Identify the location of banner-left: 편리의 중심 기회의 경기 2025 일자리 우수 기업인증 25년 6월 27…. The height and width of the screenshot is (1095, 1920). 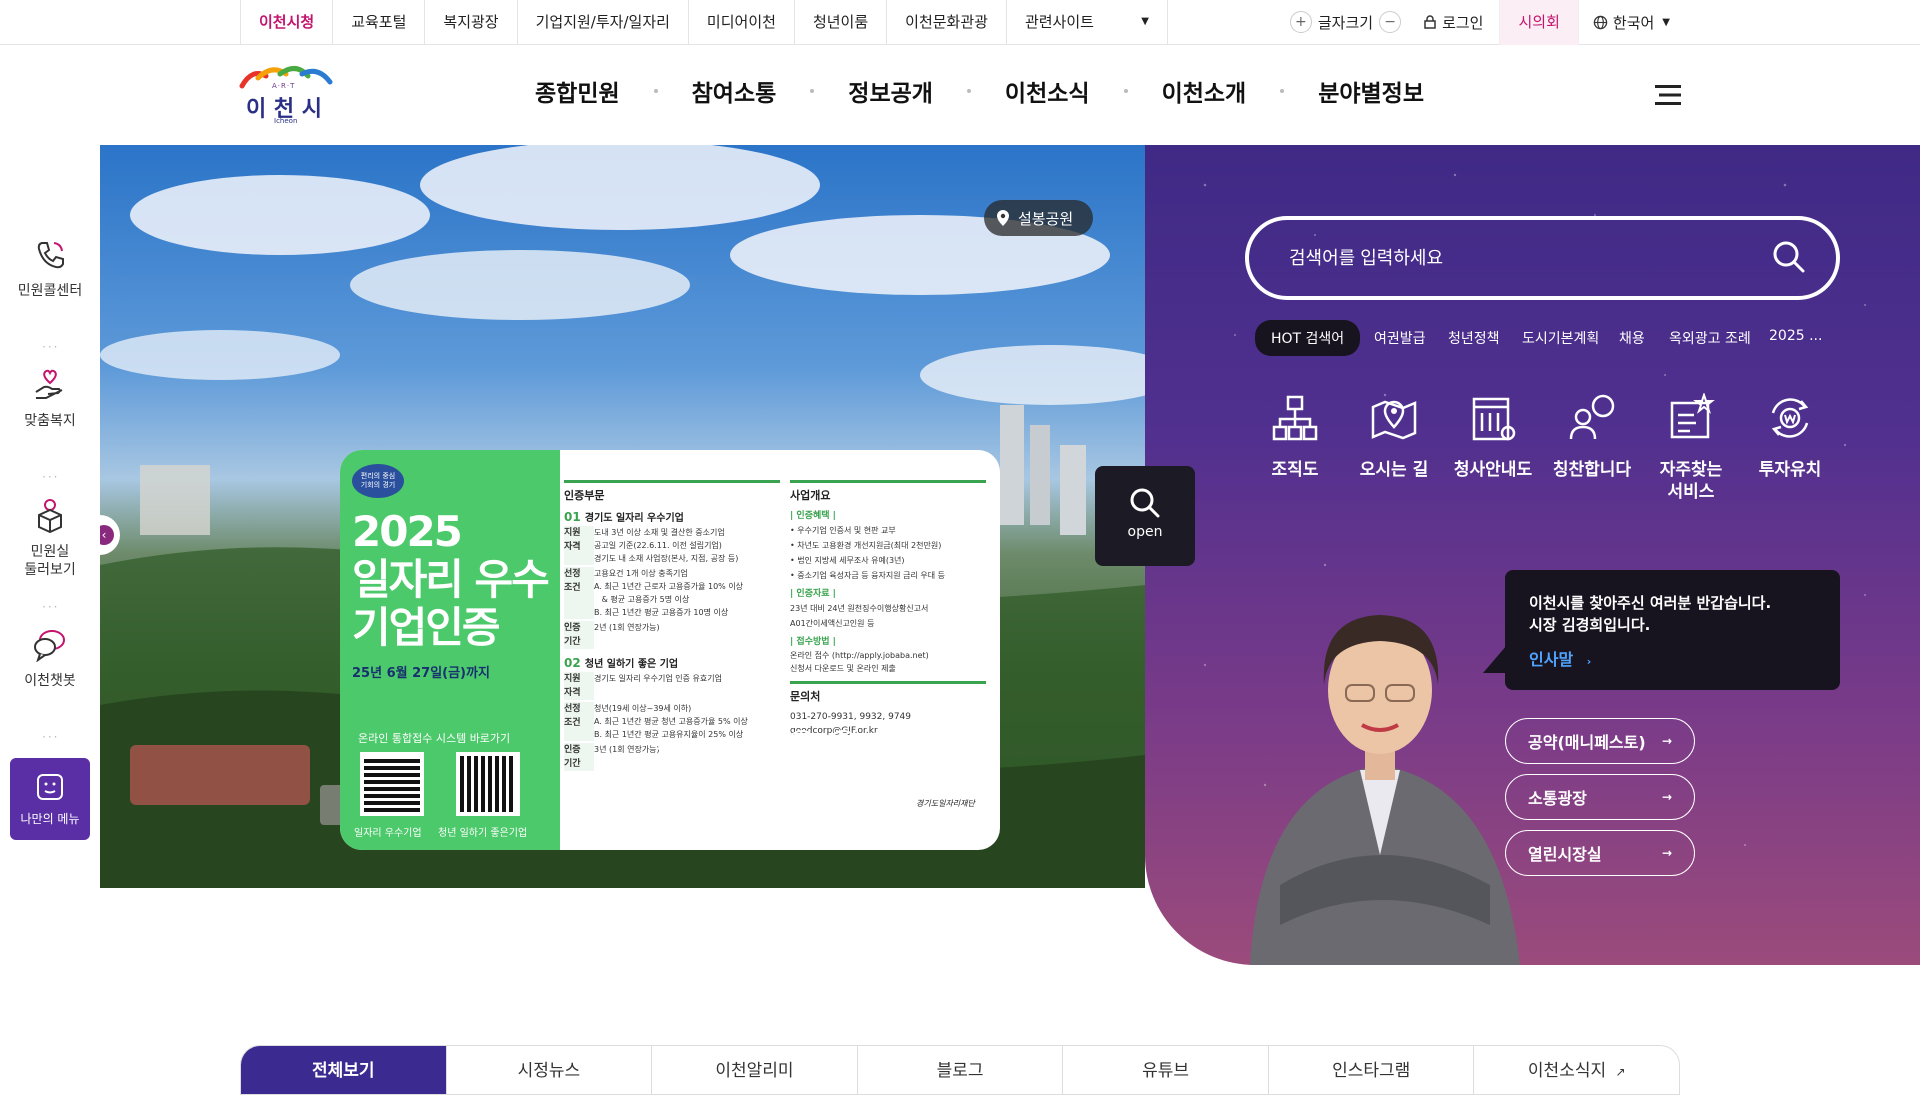
(450, 650).